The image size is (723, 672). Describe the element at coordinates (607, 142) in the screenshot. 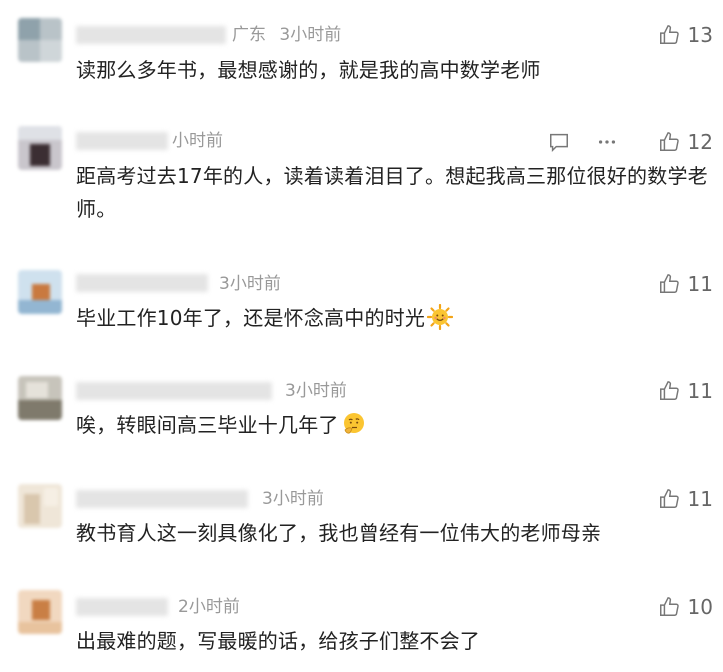

I see `more-dots-icon` at that location.